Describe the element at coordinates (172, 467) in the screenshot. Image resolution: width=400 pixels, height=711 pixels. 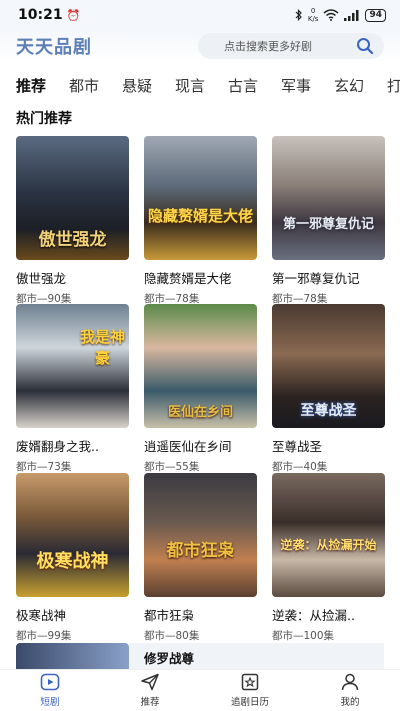
I see `card-meta: 都市—55集` at that location.